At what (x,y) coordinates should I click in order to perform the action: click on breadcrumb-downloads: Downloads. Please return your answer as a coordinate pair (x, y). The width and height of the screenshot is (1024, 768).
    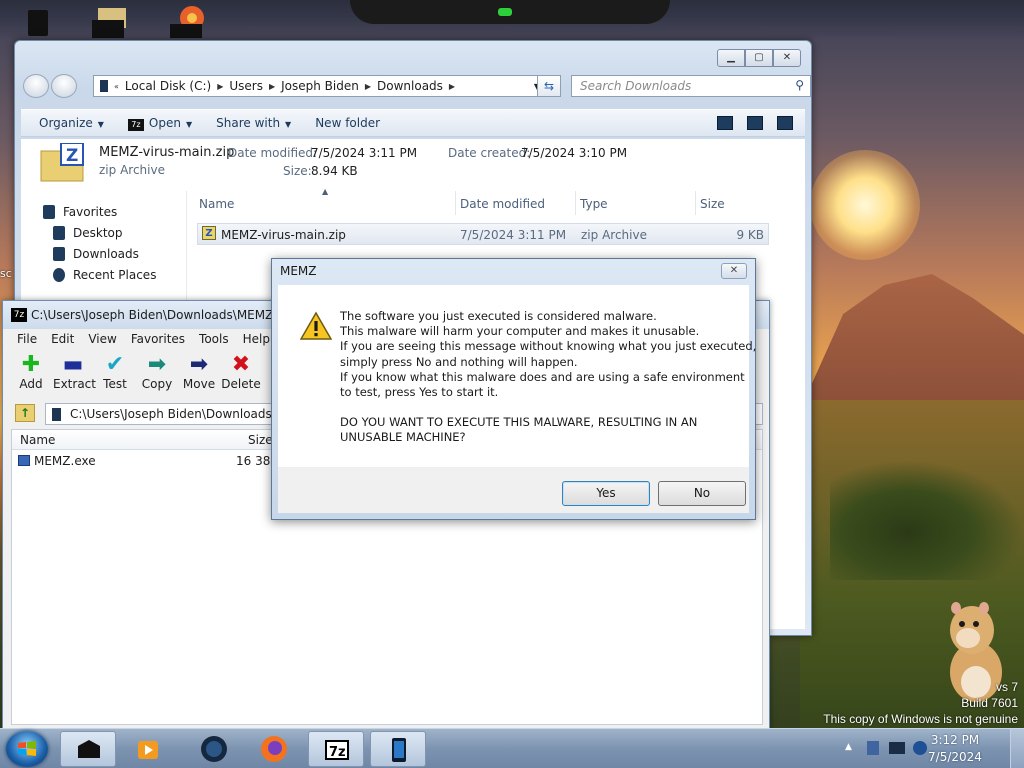
    Looking at the image, I should click on (410, 86).